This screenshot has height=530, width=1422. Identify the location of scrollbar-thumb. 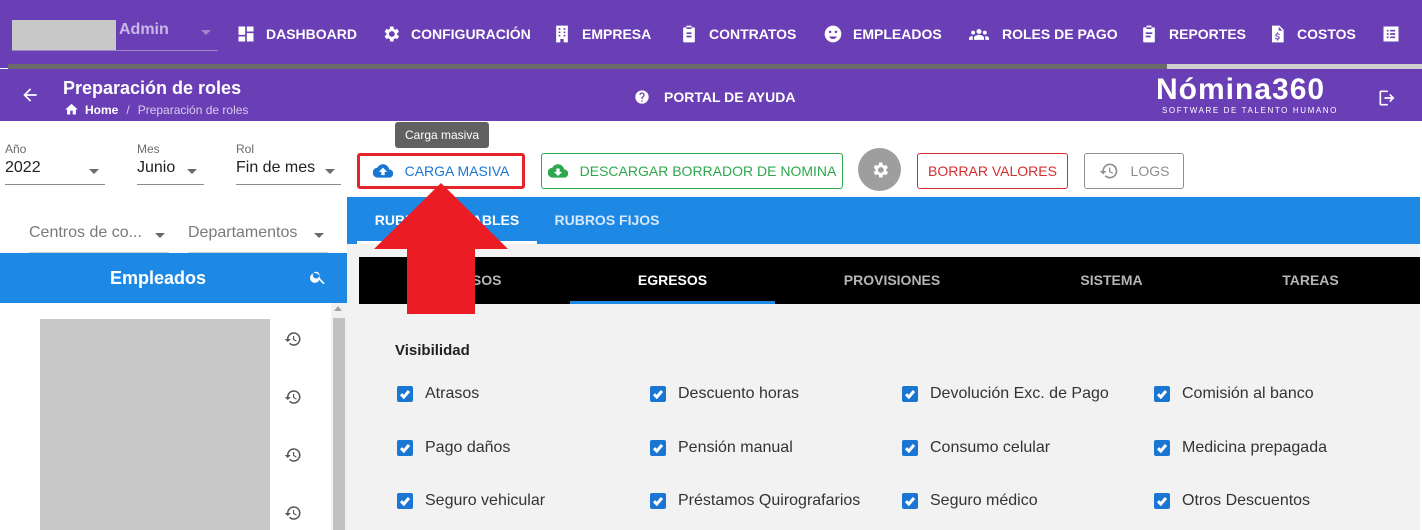
(339, 424).